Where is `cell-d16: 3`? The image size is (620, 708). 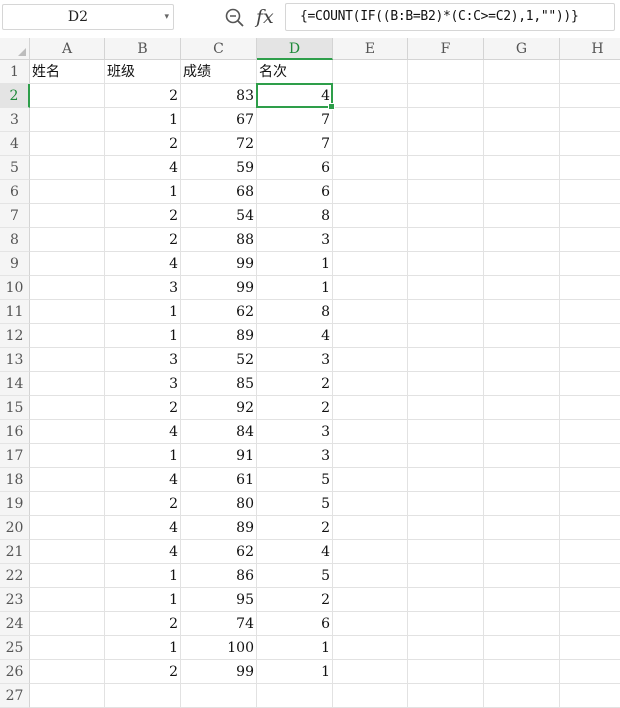 cell-d16: 3 is located at coordinates (295, 432).